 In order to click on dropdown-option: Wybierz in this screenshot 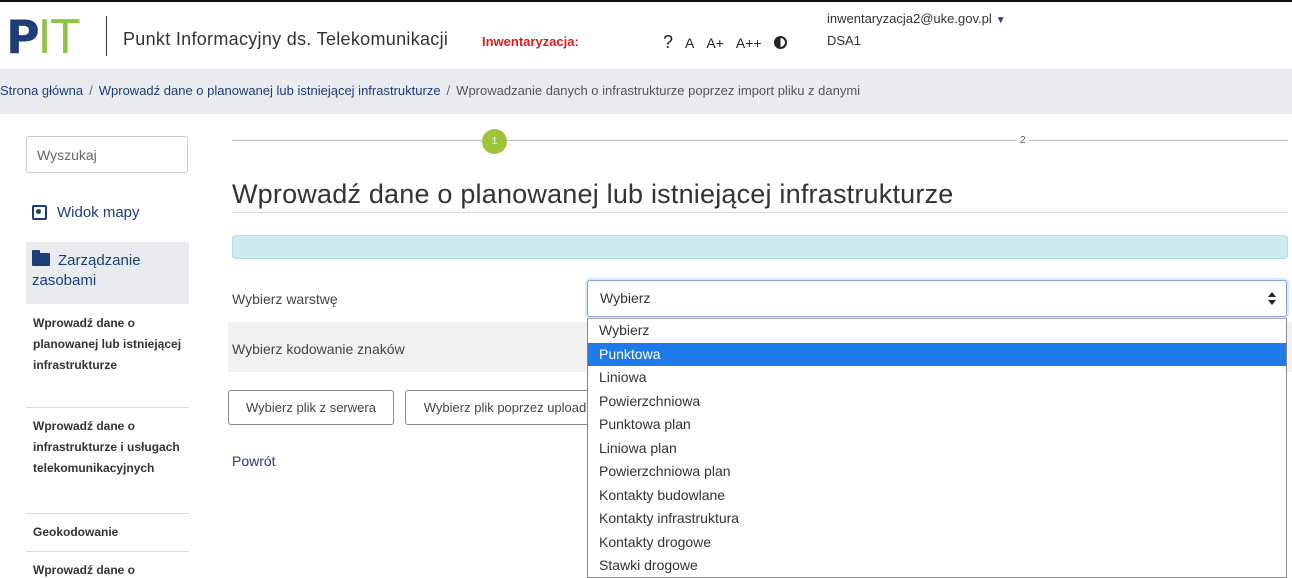, I will do `click(937, 331)`.